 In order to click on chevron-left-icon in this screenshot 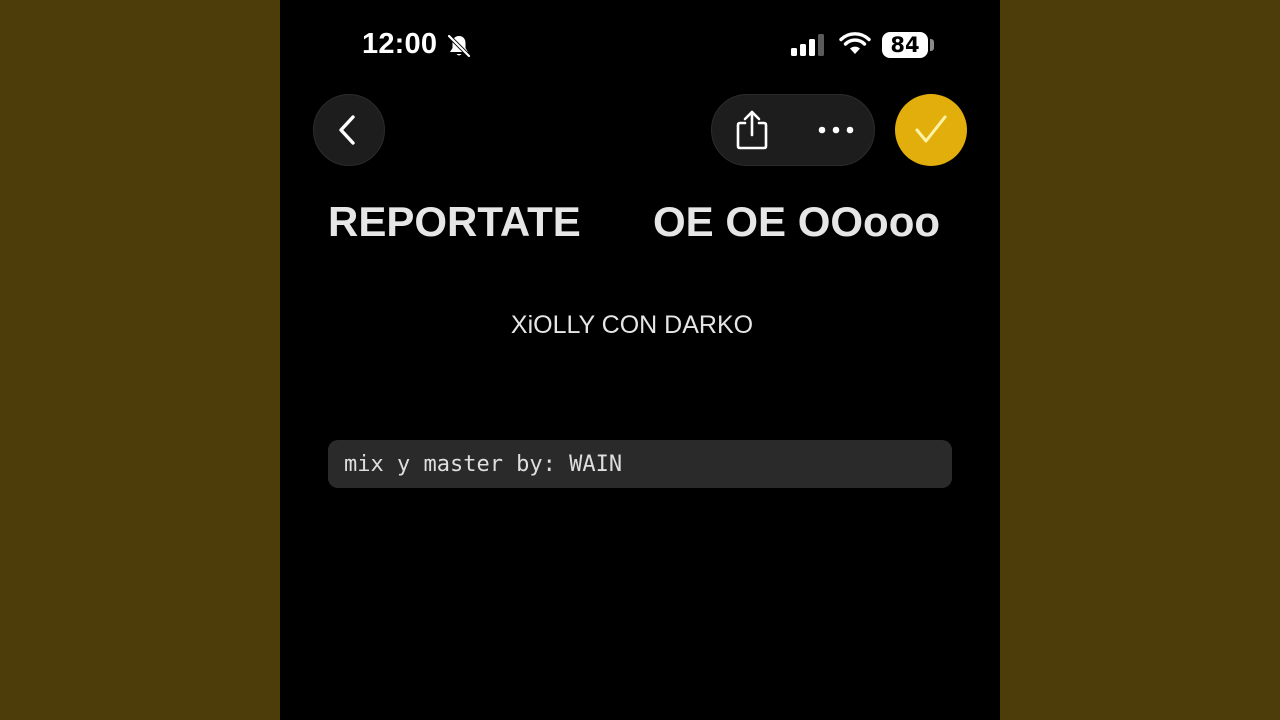, I will do `click(347, 130)`.